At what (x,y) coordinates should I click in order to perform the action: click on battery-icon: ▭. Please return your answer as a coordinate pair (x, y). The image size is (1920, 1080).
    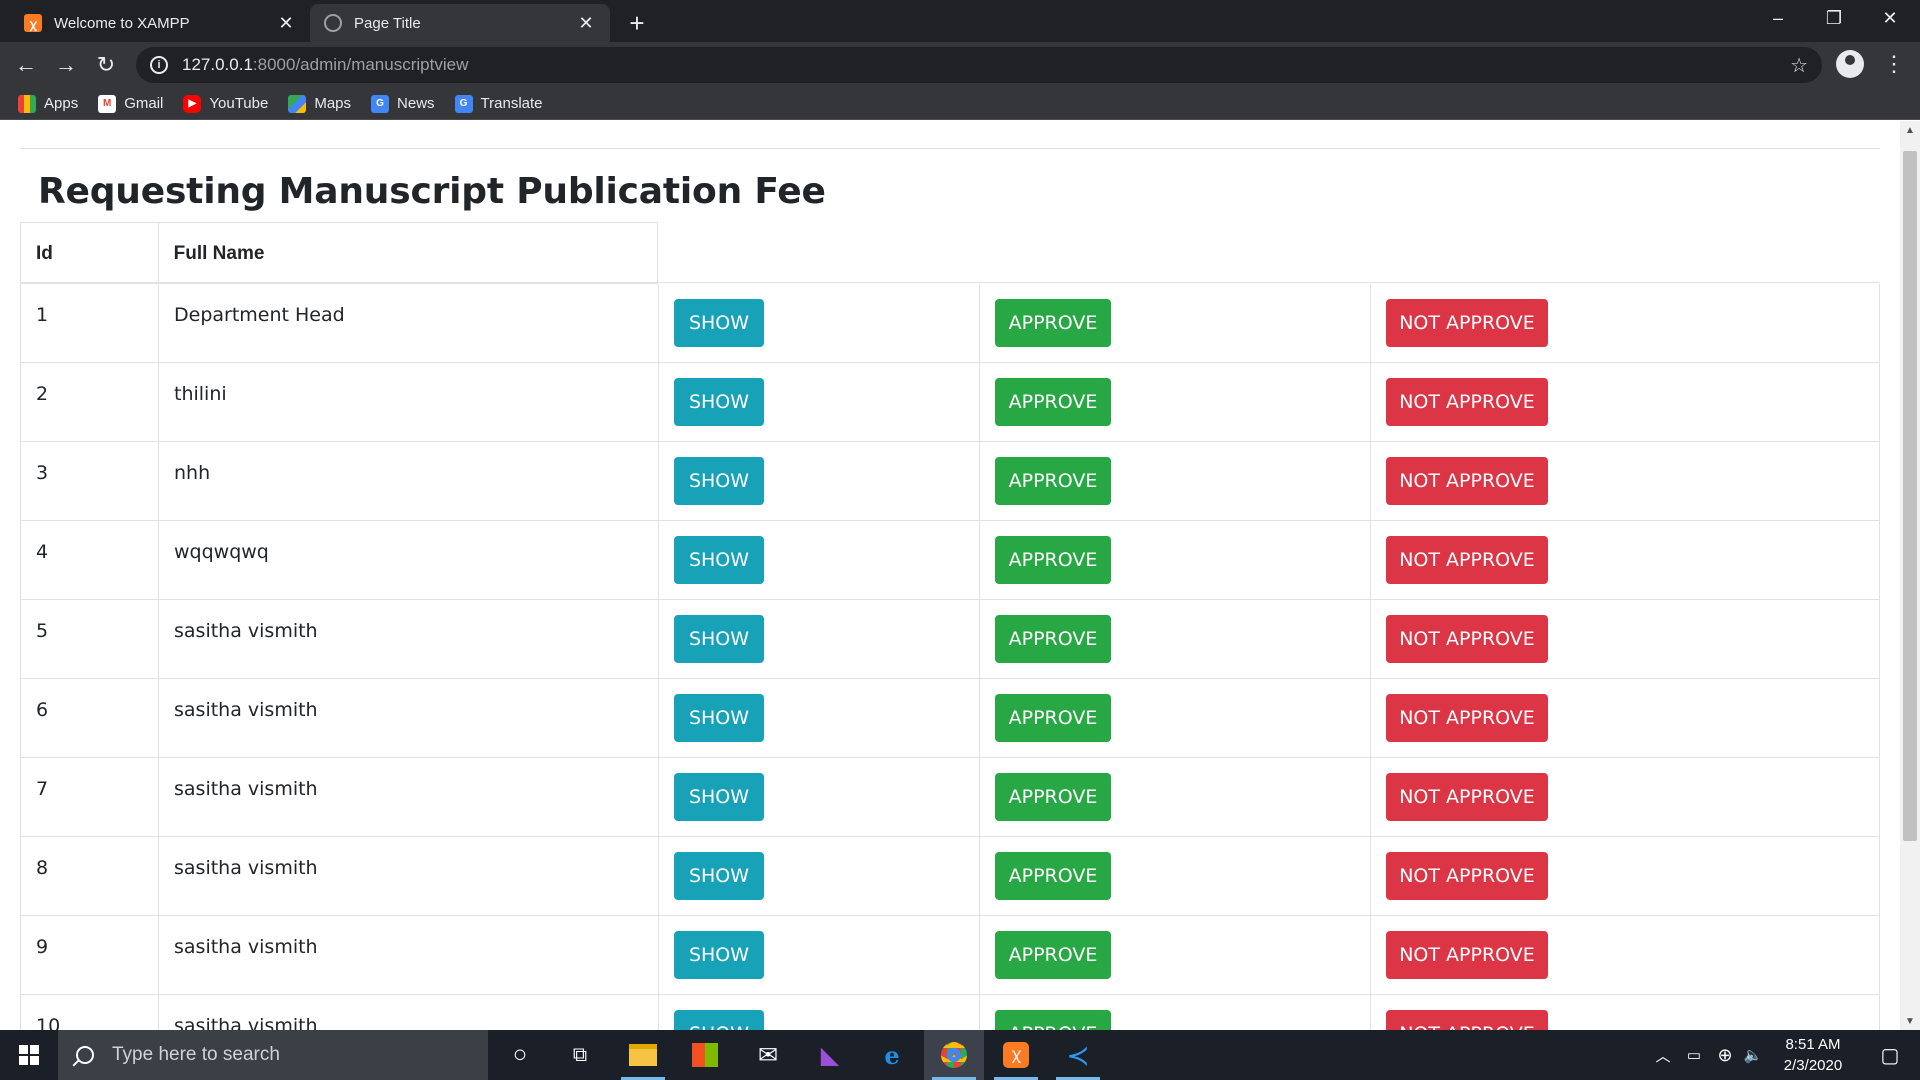
    Looking at the image, I should click on (1694, 1055).